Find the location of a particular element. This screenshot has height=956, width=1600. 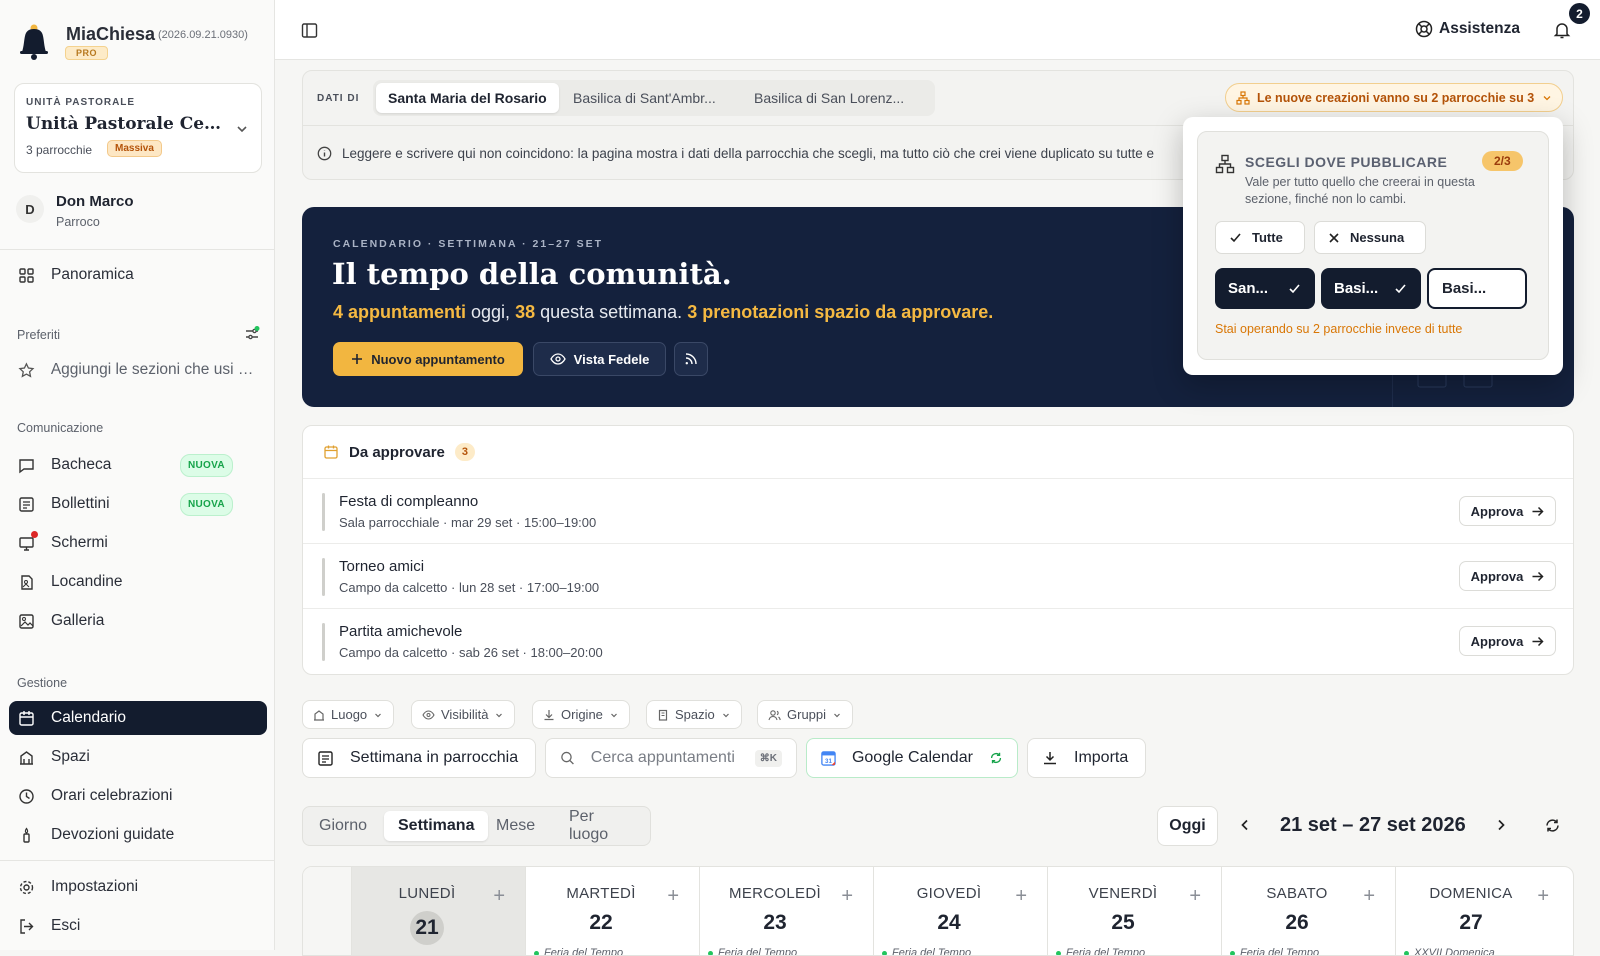

plan-badge: PRO is located at coordinates (87, 53).